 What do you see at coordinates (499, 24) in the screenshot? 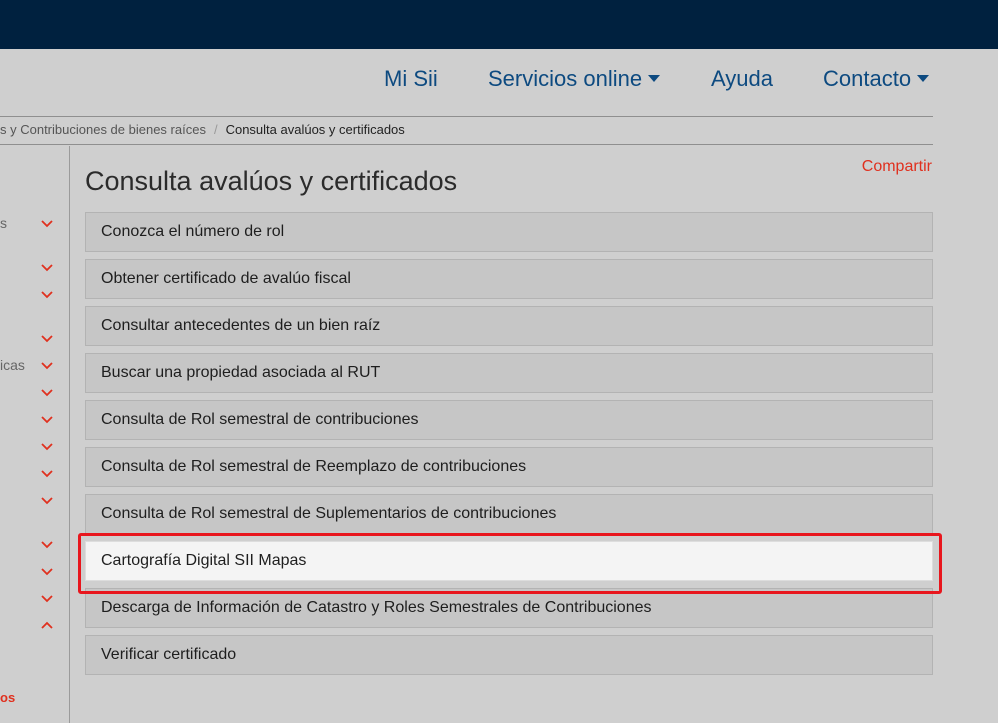
I see `top-bar` at bounding box center [499, 24].